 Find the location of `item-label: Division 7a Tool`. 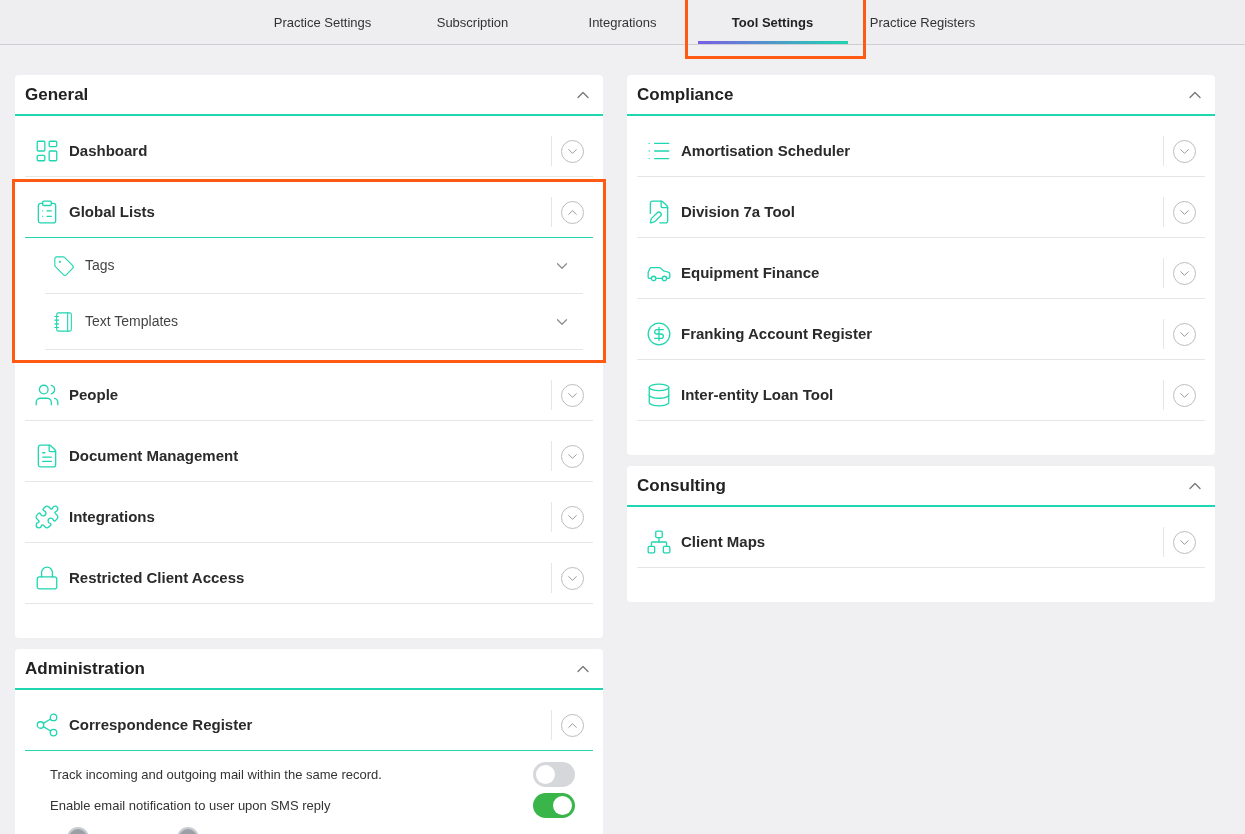

item-label: Division 7a Tool is located at coordinates (738, 211).